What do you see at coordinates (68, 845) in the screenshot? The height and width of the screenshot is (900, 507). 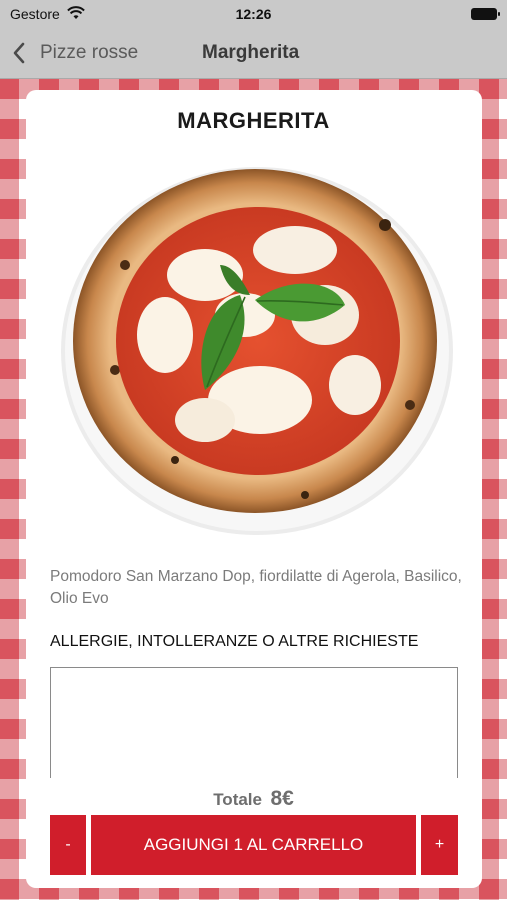 I see `decrease-quantity-button: -` at bounding box center [68, 845].